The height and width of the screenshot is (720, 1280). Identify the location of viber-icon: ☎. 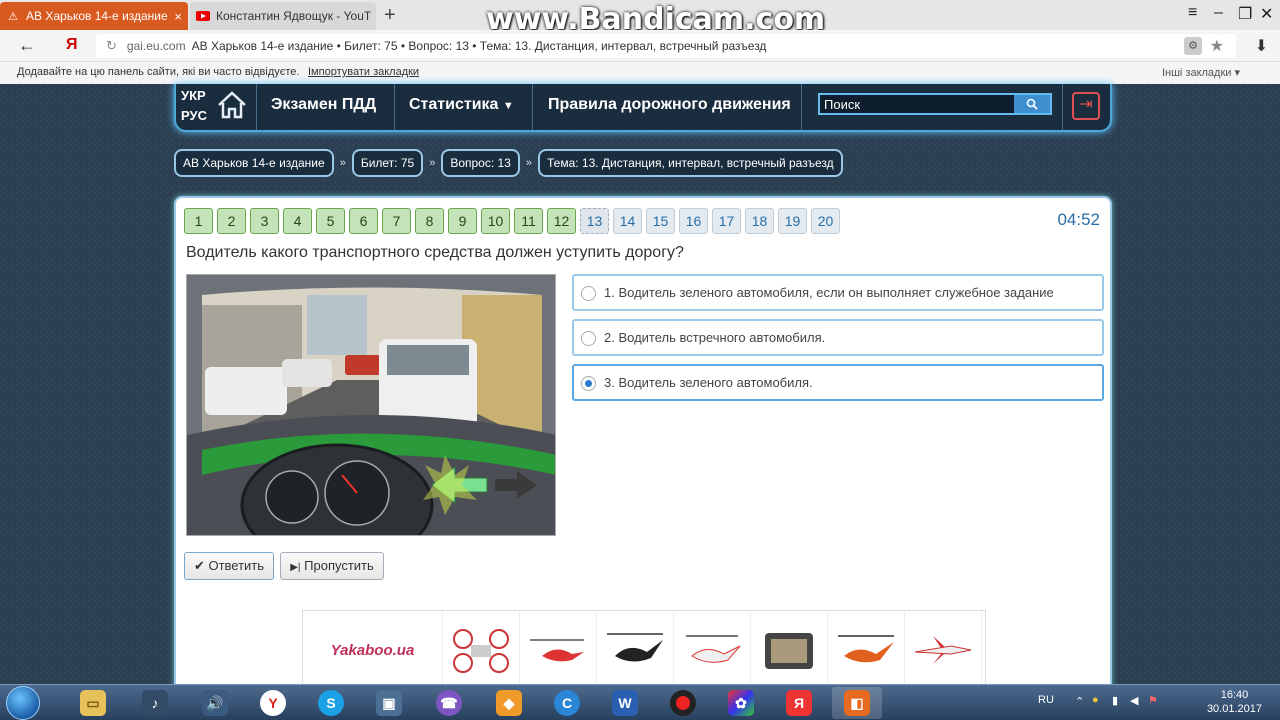
(449, 703).